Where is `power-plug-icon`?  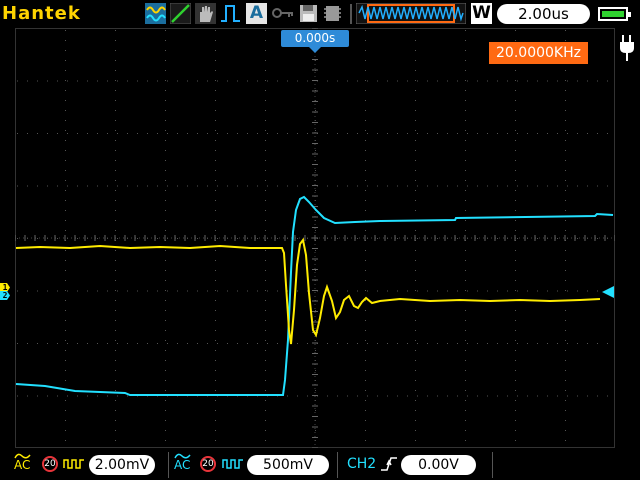
power-plug-icon is located at coordinates (627, 48).